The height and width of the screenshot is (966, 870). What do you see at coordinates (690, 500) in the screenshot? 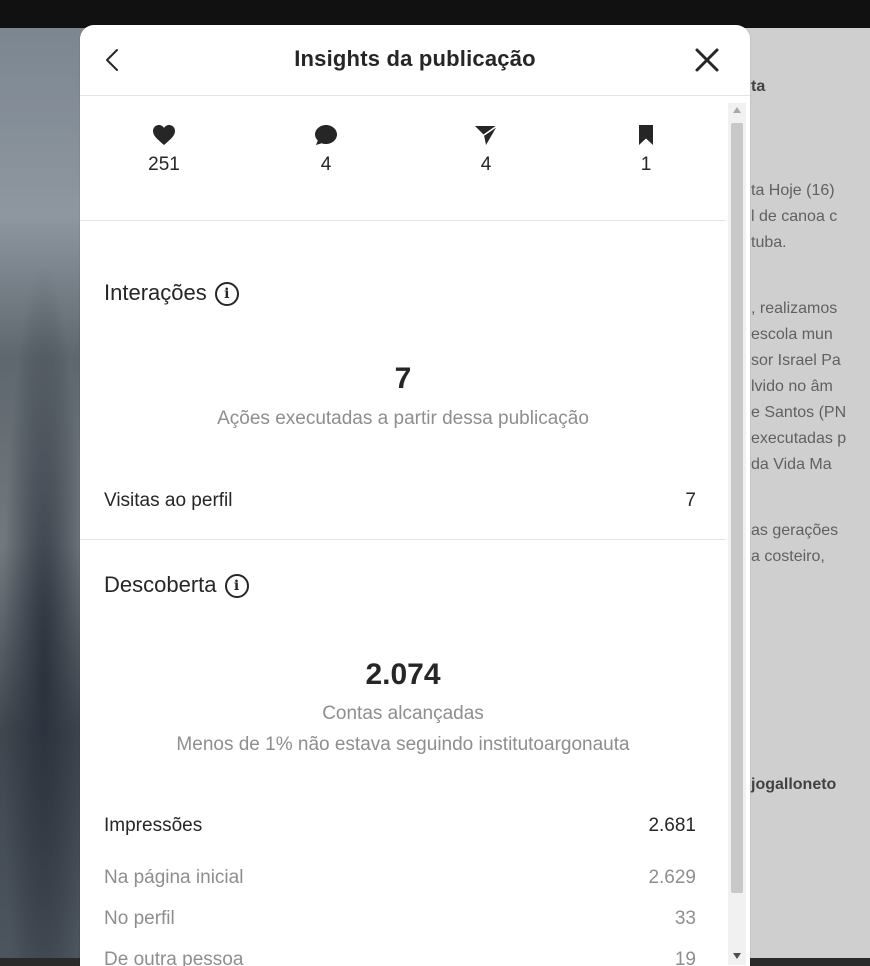
I see `profile-visits-value: 7` at bounding box center [690, 500].